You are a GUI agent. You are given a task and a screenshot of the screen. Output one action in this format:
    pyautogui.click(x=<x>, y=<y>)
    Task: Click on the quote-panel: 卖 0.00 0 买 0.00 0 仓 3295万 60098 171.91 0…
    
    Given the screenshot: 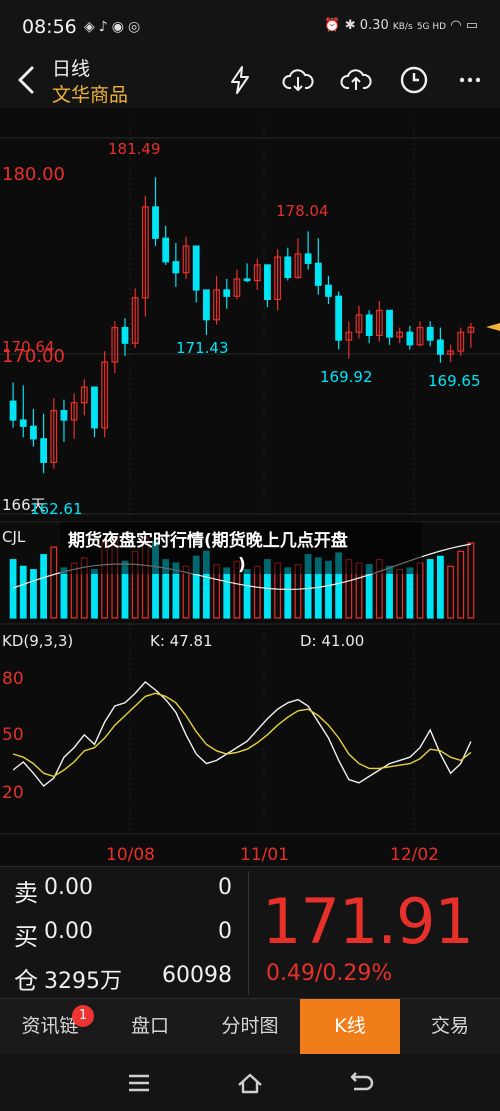 What is the action you would take?
    pyautogui.click(x=250, y=932)
    